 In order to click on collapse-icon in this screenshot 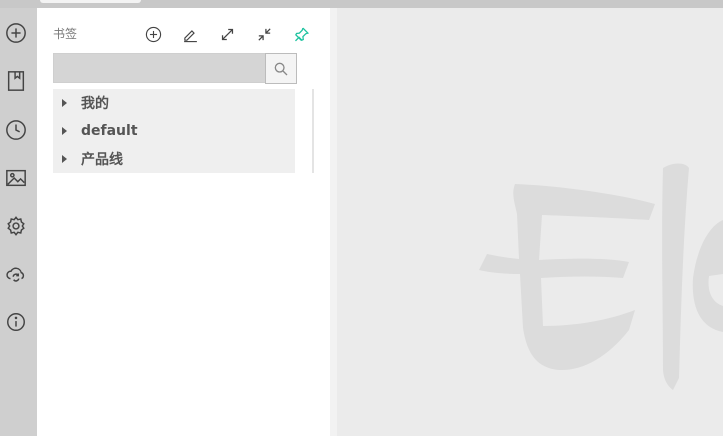, I will do `click(264, 34)`.